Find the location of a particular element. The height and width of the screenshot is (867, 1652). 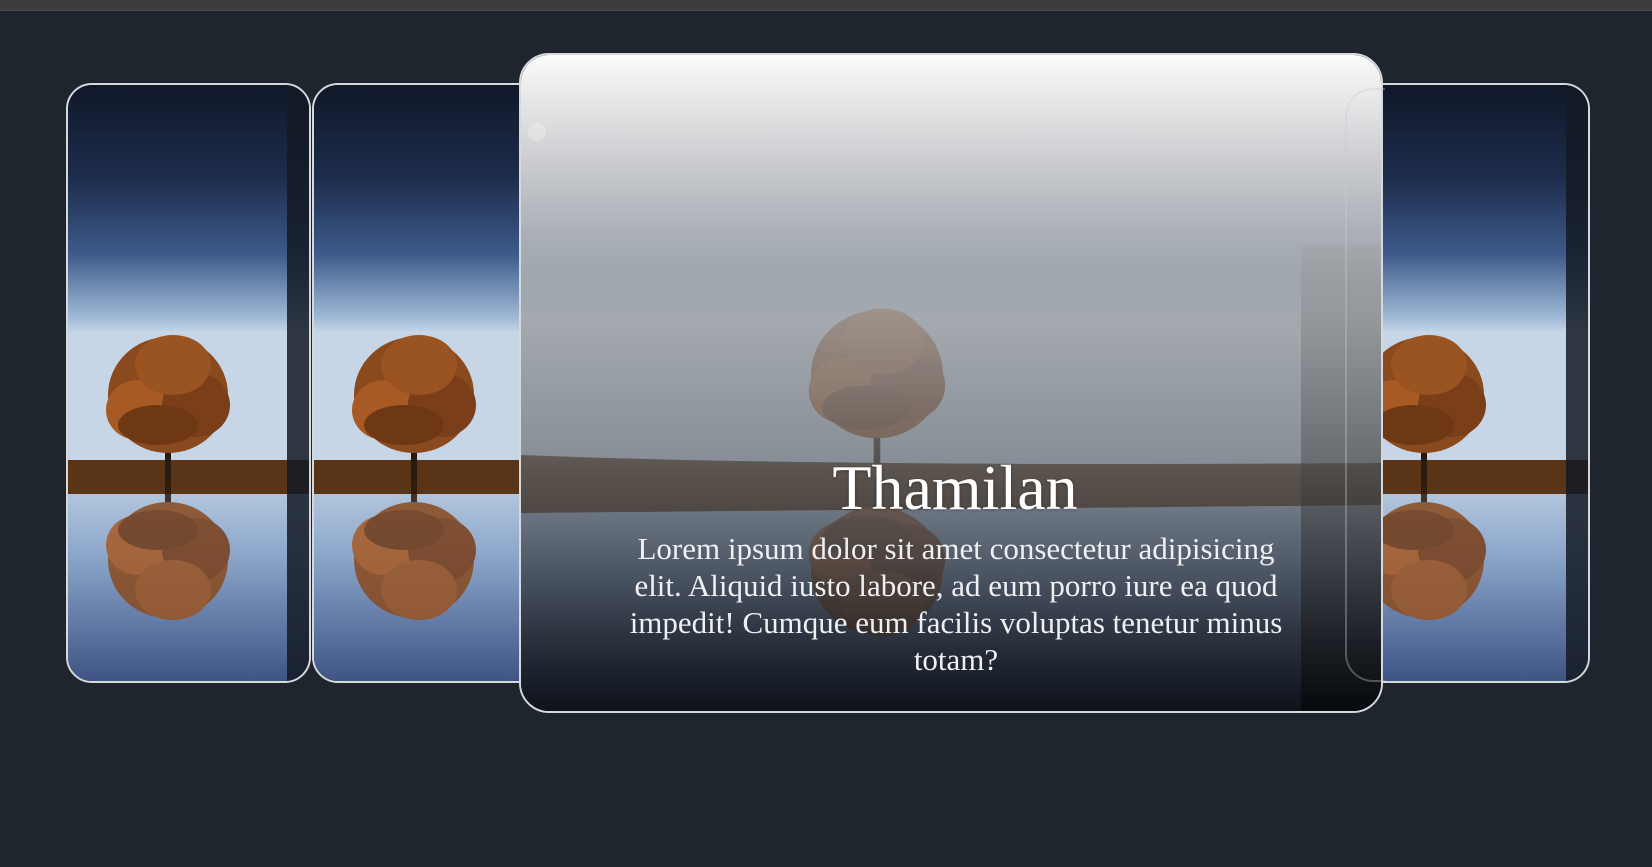

slide-title: Thamilan is located at coordinates (955, 487).